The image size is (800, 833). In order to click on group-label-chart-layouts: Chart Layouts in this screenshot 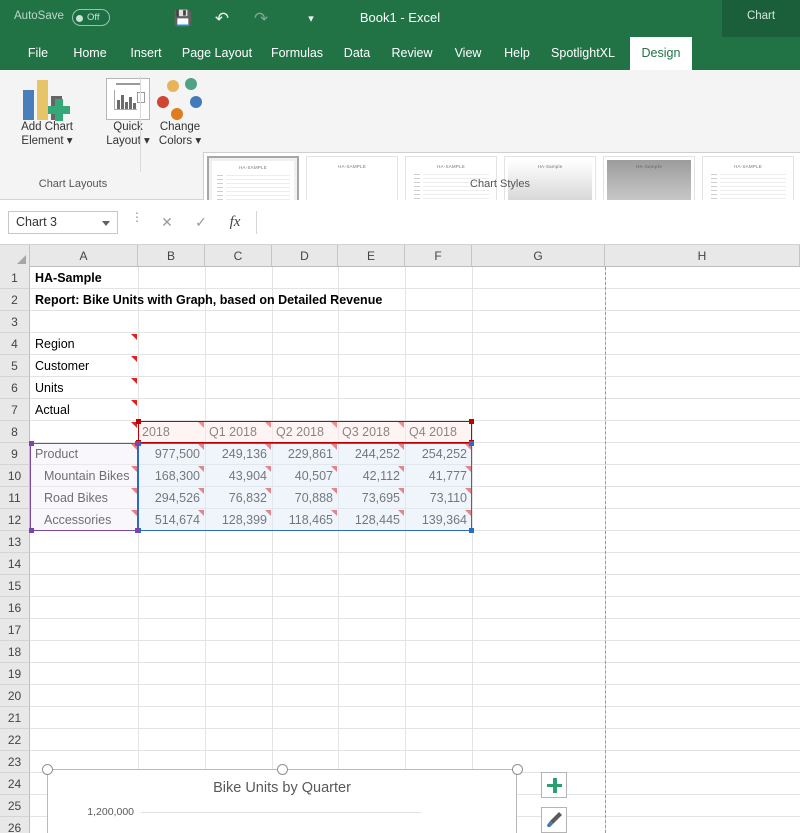, I will do `click(73, 184)`.